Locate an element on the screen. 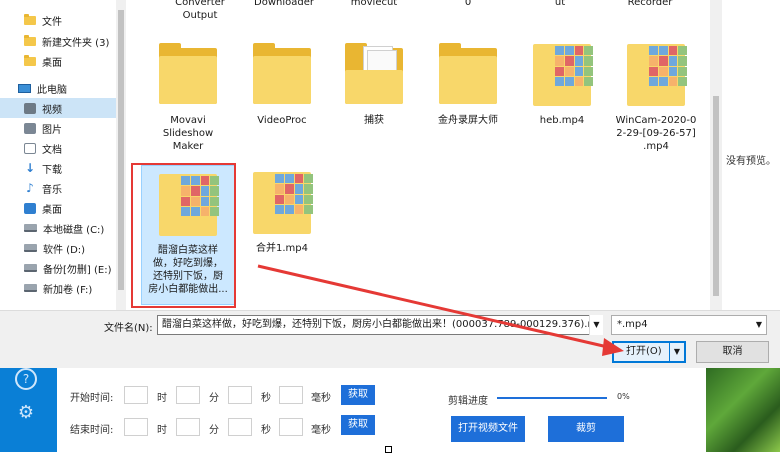 This screenshot has width=780, height=453. file-view-scrollbar is located at coordinates (716, 155).